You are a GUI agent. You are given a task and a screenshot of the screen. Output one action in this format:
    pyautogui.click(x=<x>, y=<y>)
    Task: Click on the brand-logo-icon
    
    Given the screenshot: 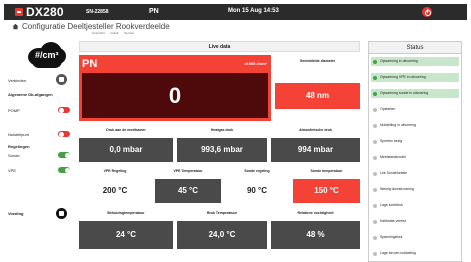 What is the action you would take?
    pyautogui.click(x=19, y=12)
    